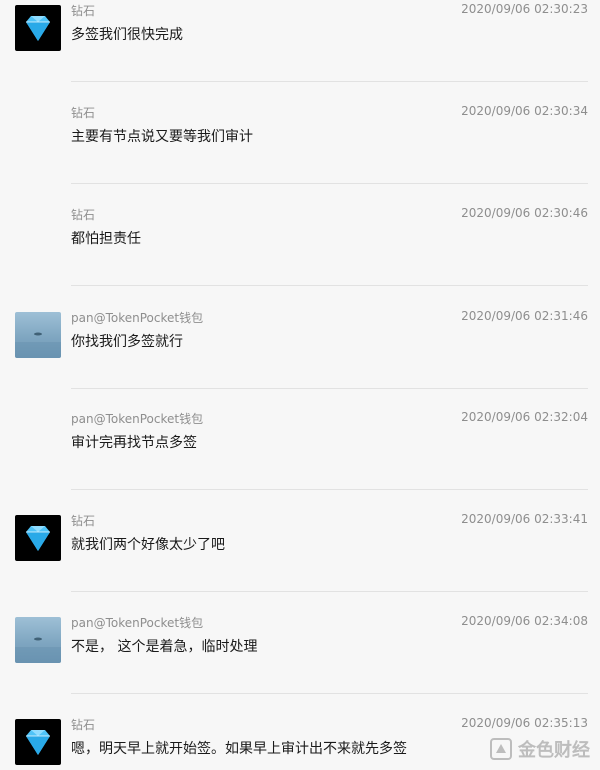 This screenshot has width=600, height=770. I want to click on message-text: 主要有节点说又要等我们审计, so click(162, 136).